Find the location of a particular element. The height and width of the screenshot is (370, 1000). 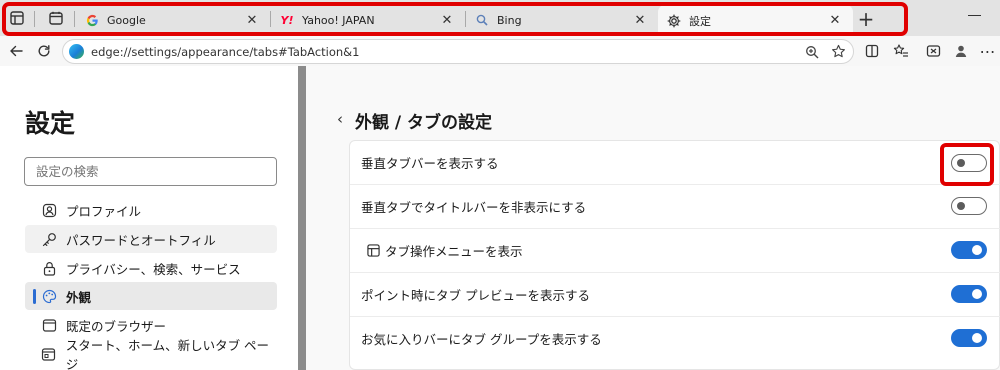

favorites-list-icon is located at coordinates (900, 50).